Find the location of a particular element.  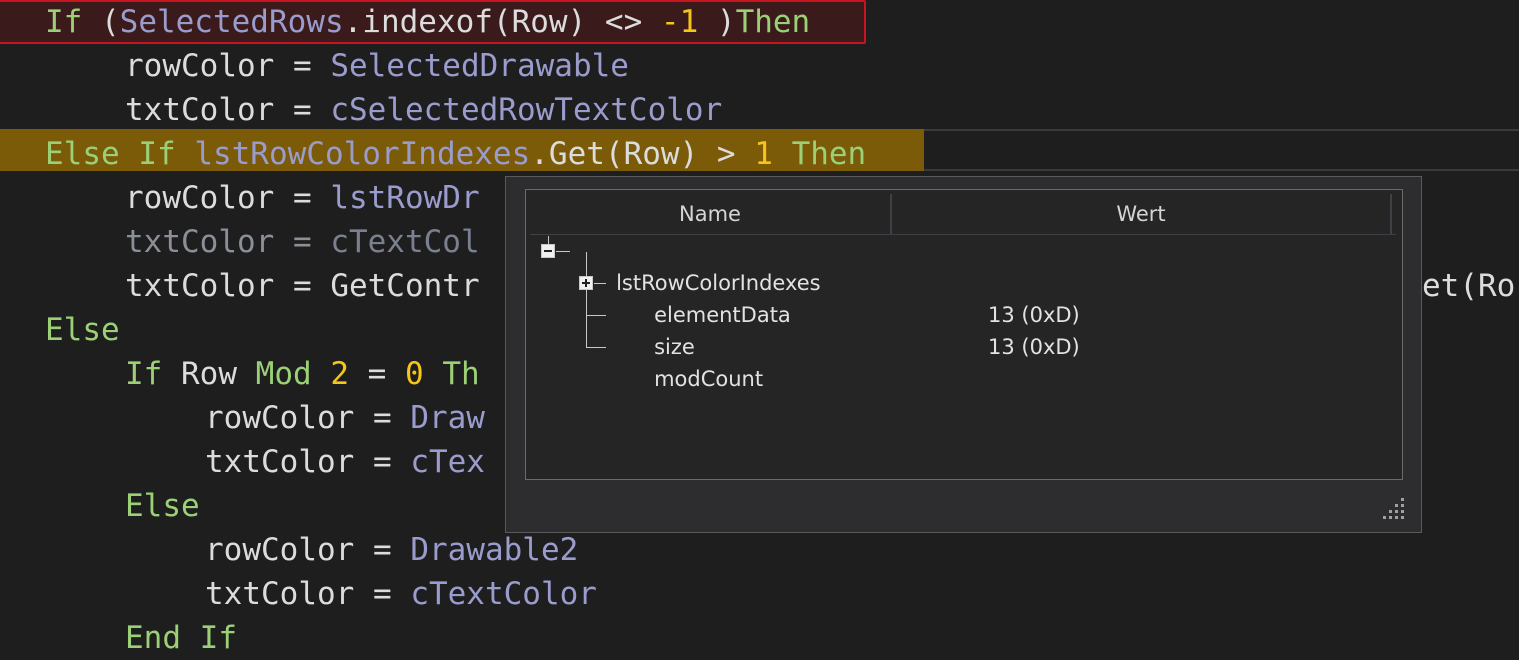

code-token: Th is located at coordinates (451, 374).